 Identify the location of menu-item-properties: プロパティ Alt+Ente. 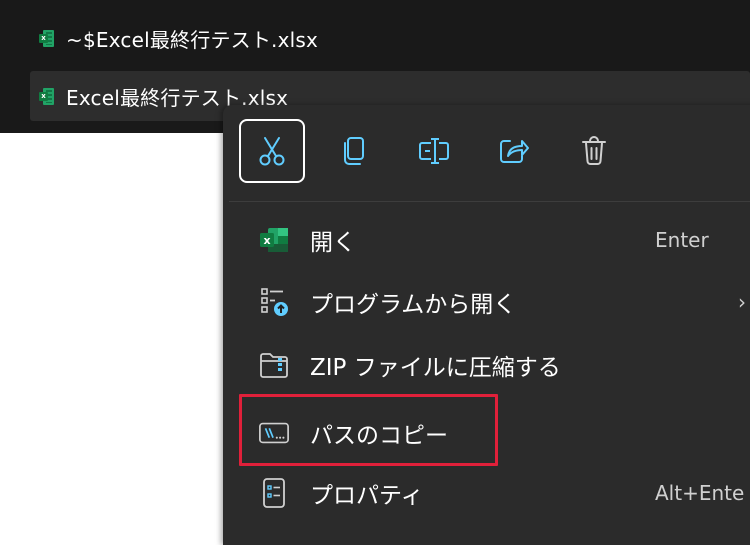
(494, 493).